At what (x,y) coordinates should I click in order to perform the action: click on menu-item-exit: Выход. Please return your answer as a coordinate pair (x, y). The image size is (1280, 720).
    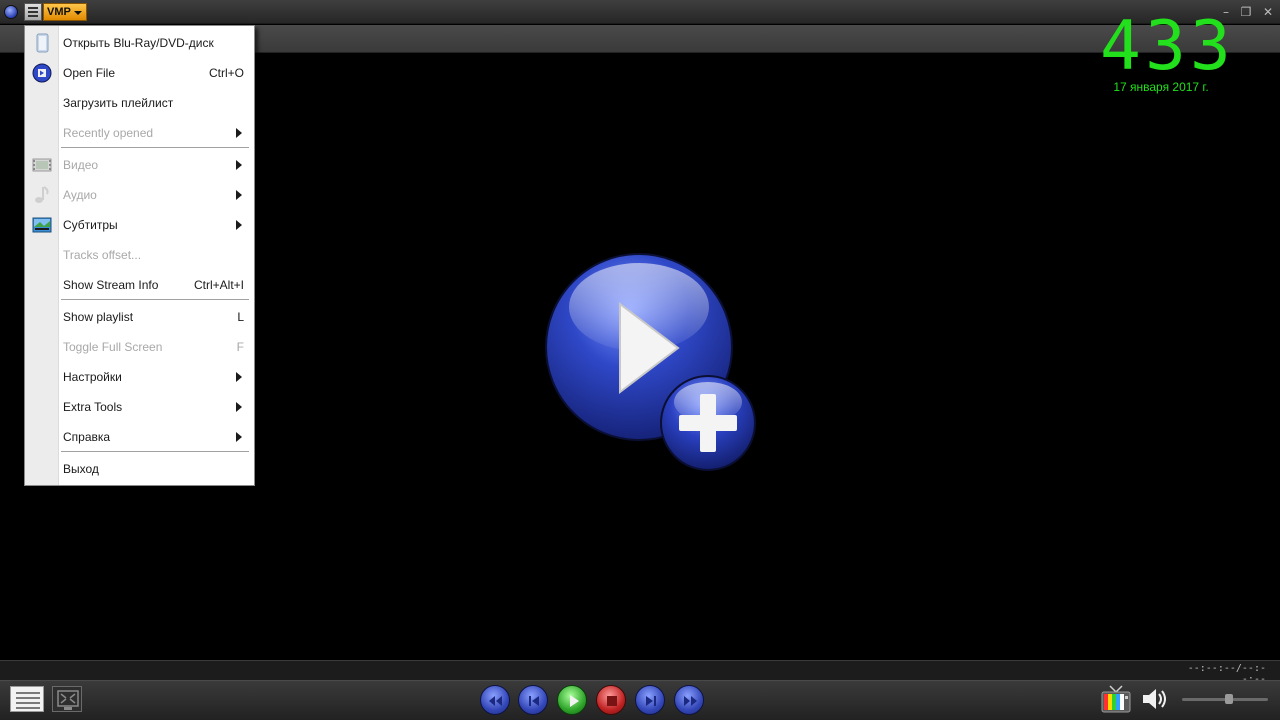
    Looking at the image, I should click on (139, 469).